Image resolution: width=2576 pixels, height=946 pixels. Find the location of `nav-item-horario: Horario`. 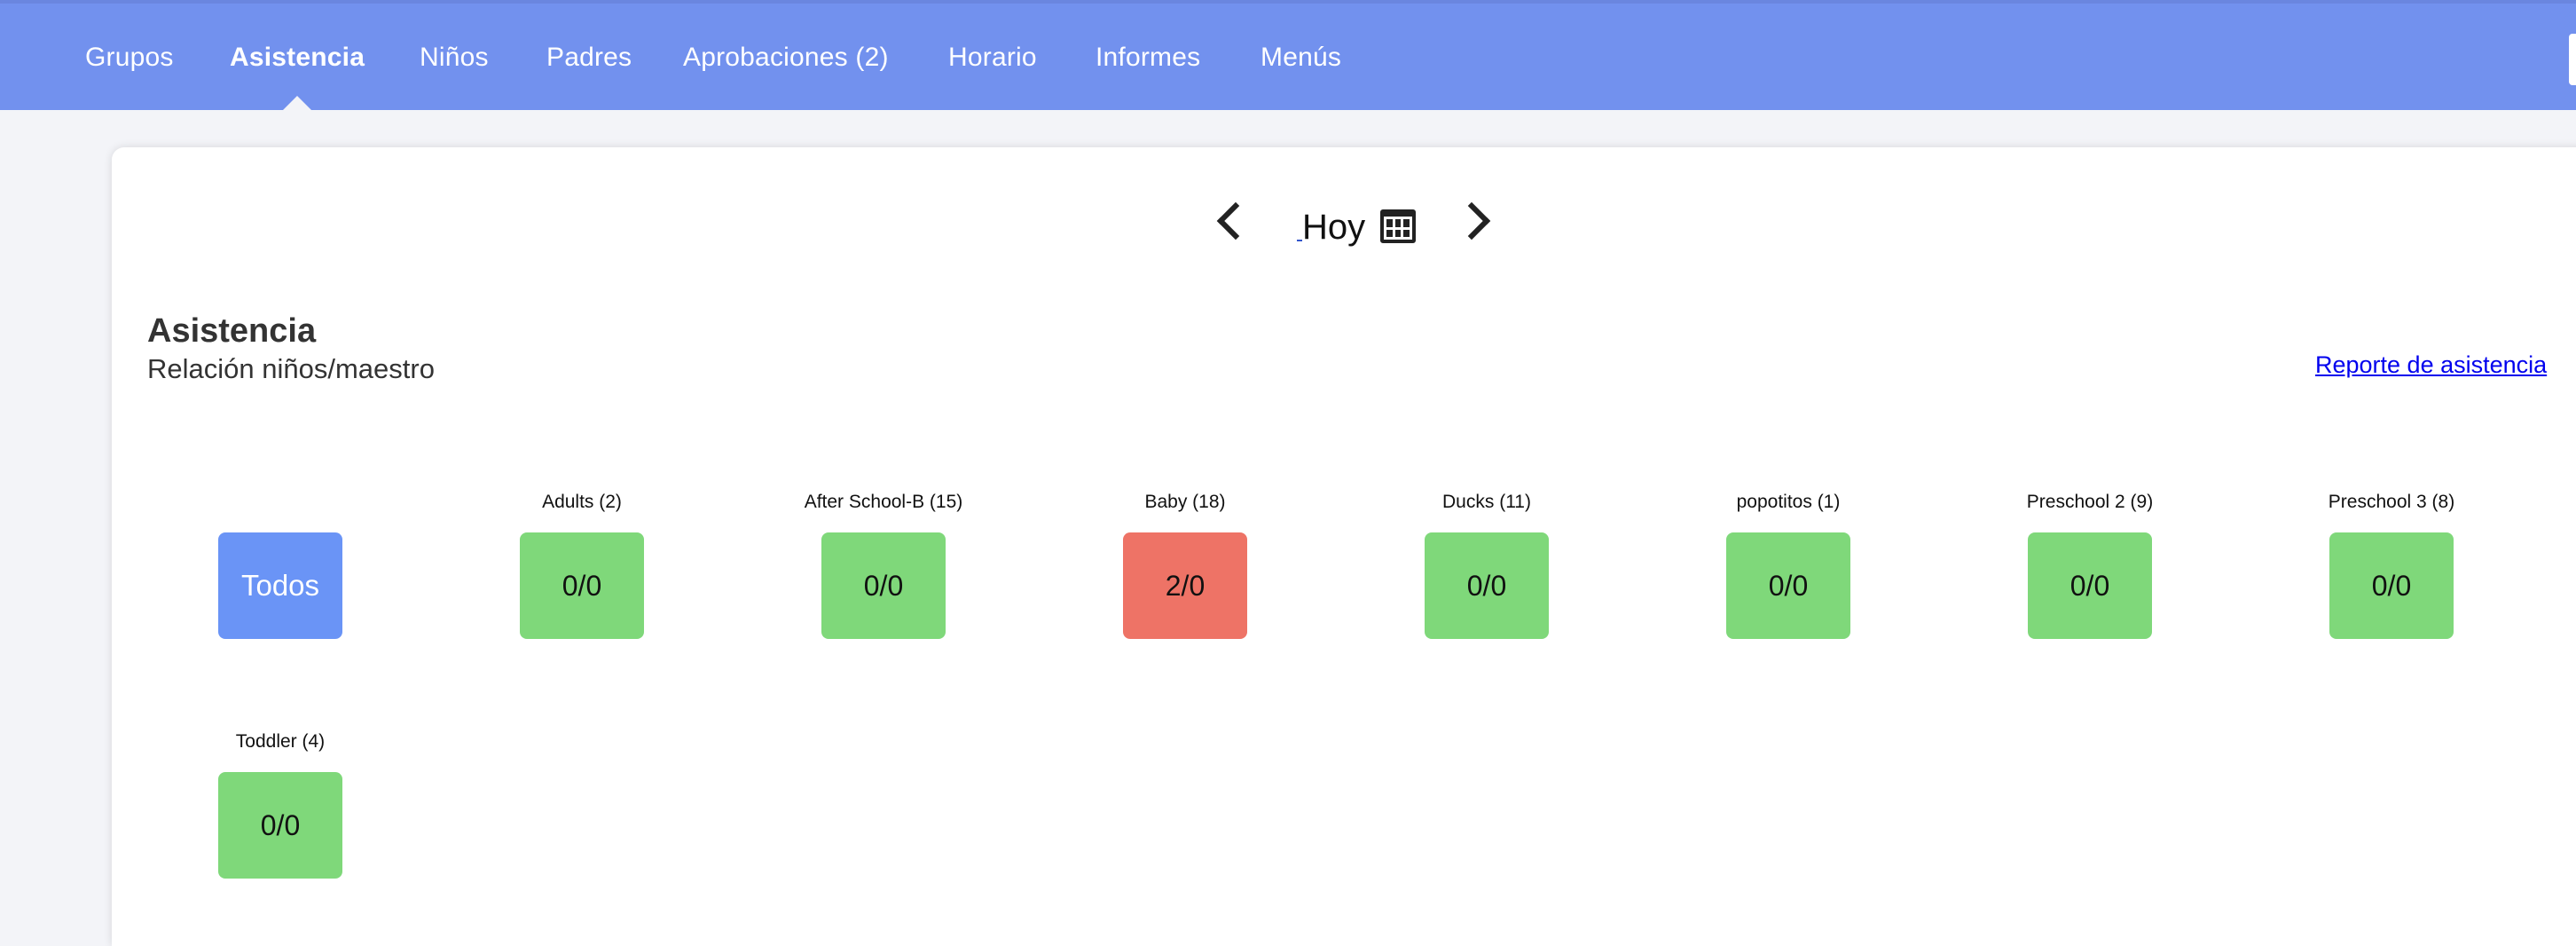

nav-item-horario: Horario is located at coordinates (992, 58).